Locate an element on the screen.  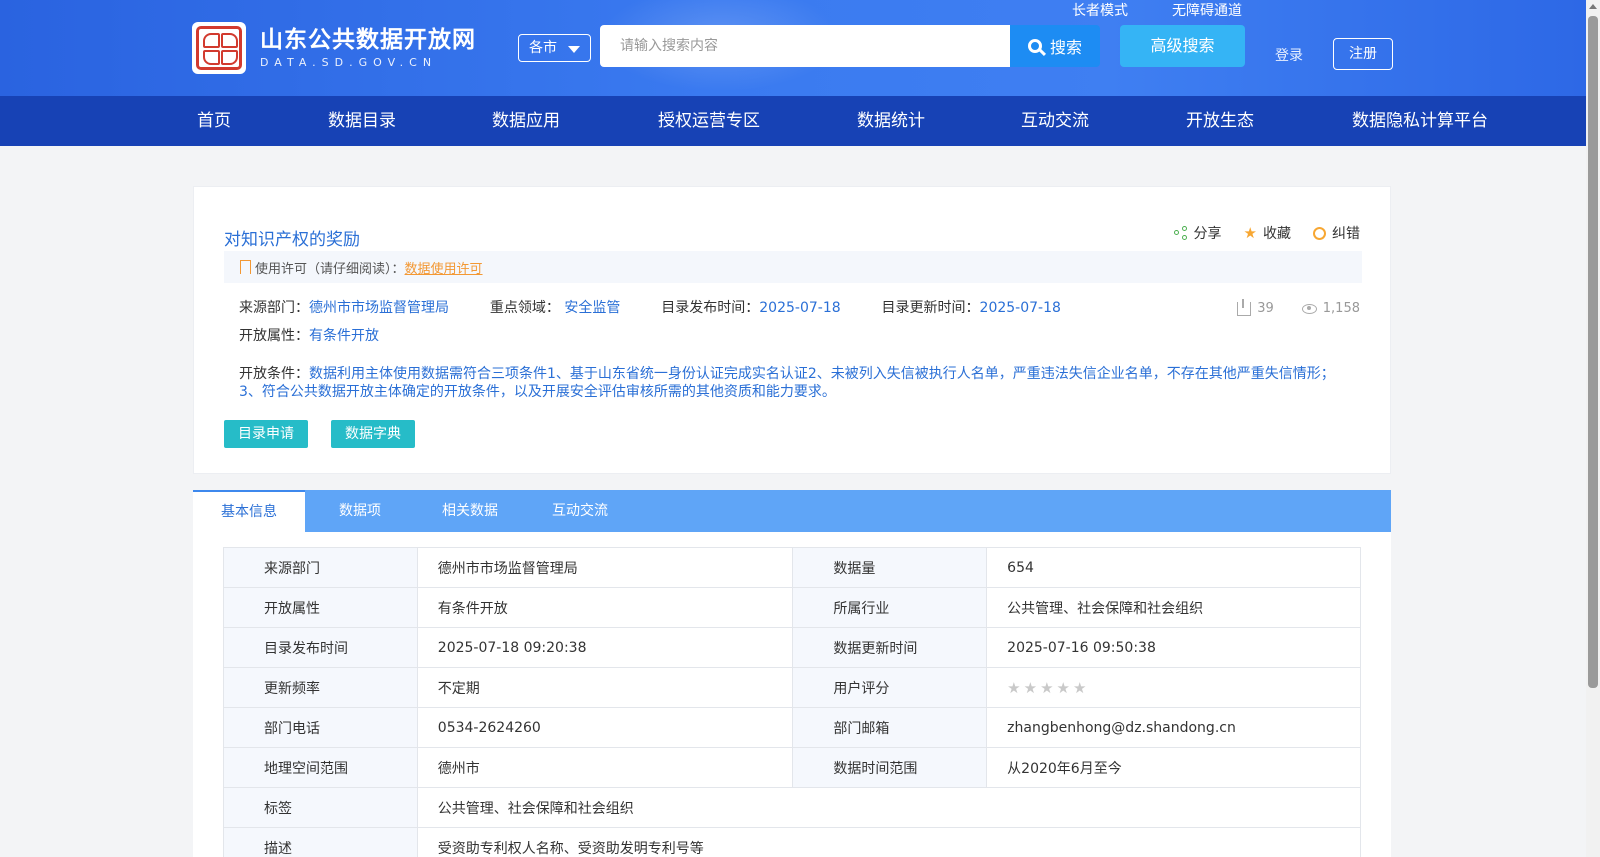
table-value: zhangbenhong@dz.shandong.cn is located at coordinates (1173, 727).